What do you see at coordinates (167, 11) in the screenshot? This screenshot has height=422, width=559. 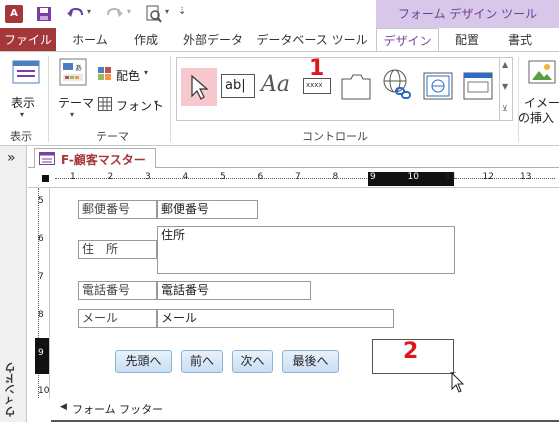 I see `print-preview-dropdown-icon: ▾` at bounding box center [167, 11].